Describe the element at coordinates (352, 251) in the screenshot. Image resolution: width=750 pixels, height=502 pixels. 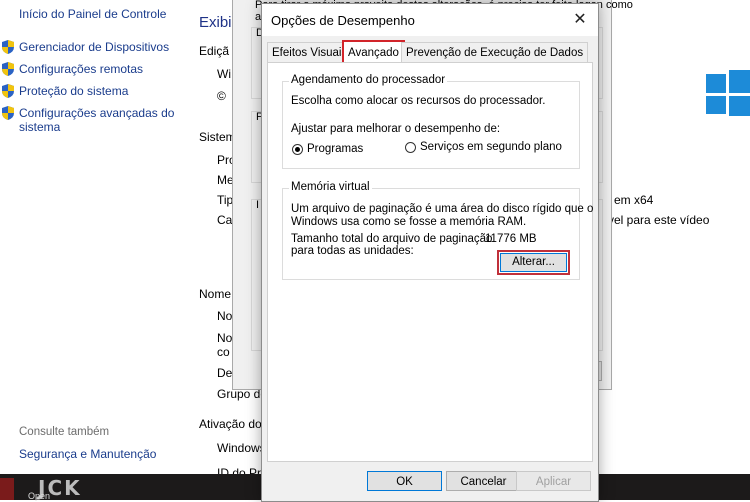
I see `paging-total-label-2: para todas as unidades:` at that location.